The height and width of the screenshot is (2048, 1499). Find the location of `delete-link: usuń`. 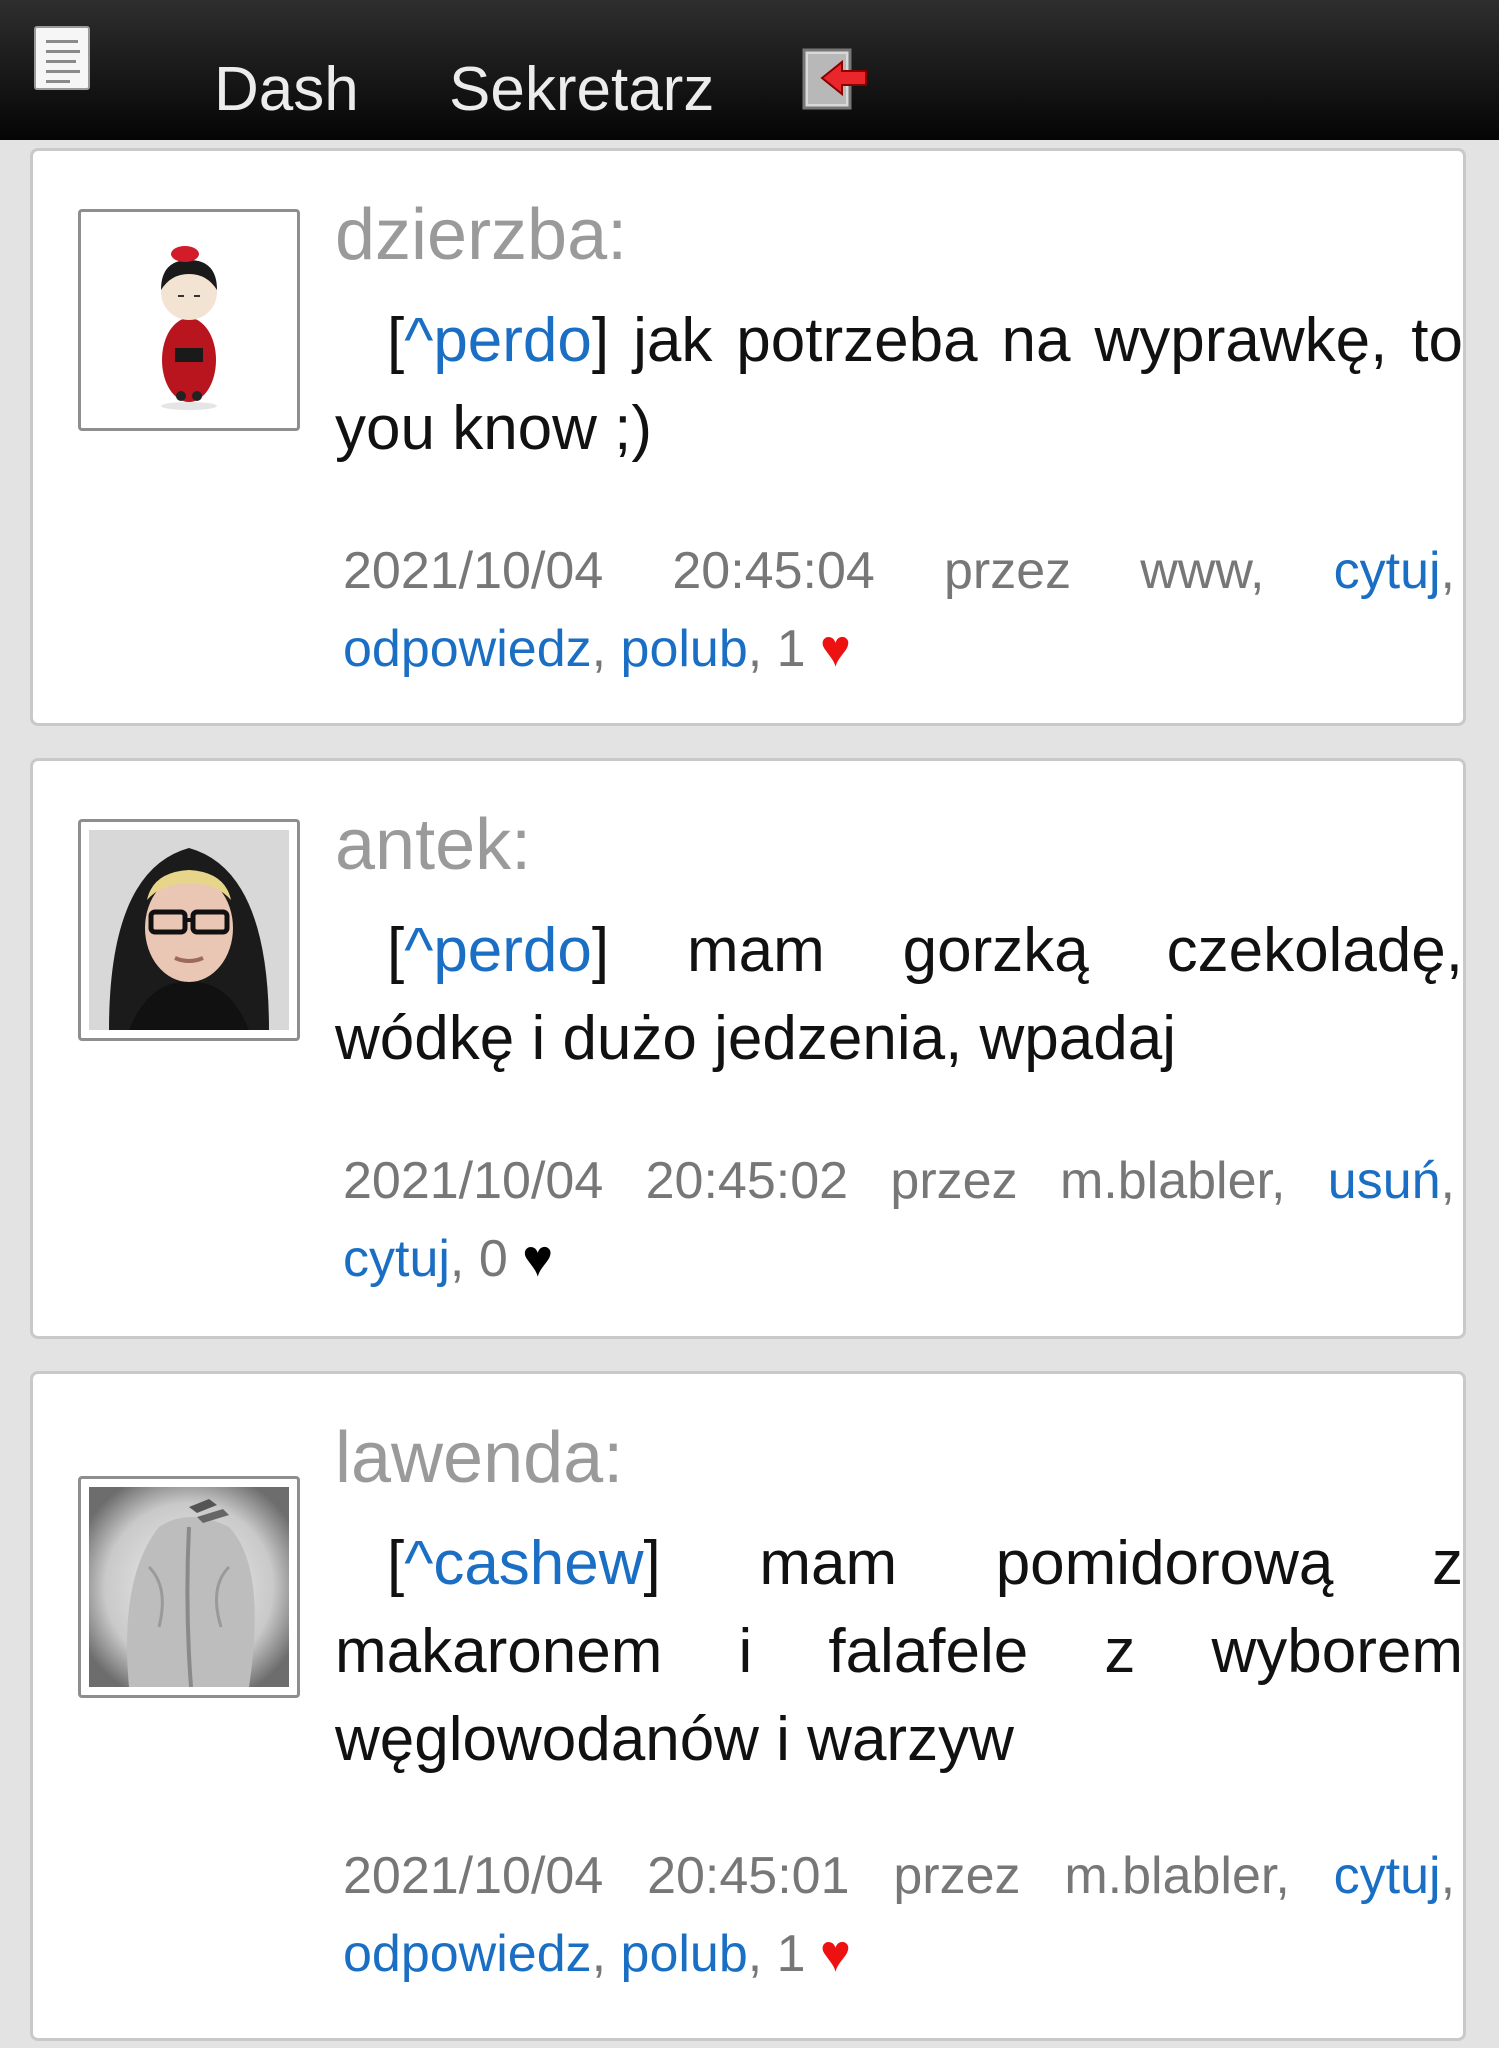

delete-link: usuń is located at coordinates (1384, 1181).